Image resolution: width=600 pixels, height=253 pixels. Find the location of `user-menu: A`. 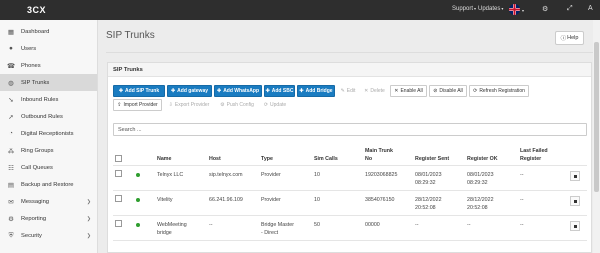

user-menu: A is located at coordinates (590, 8).